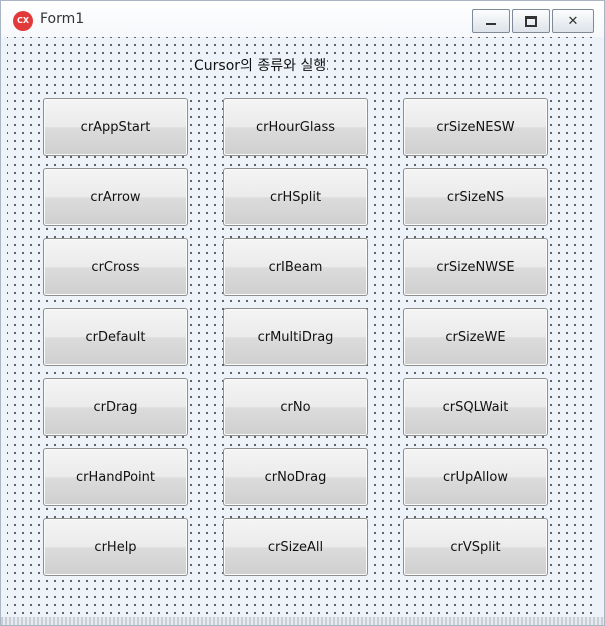 The height and width of the screenshot is (626, 605). I want to click on cr-sql-wait-button: crSQLWait, so click(475, 407).